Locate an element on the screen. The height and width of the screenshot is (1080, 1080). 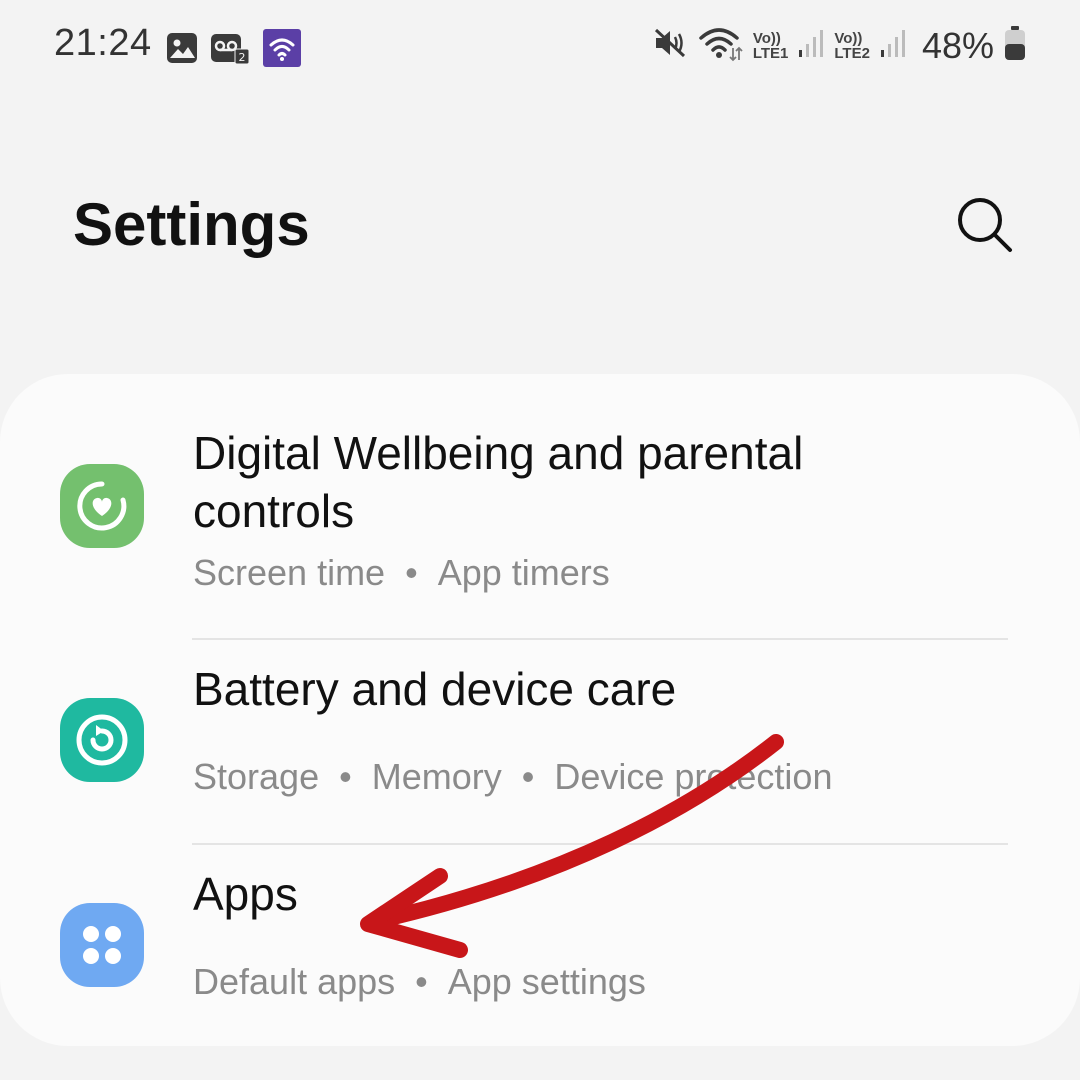
wifi-icon is located at coordinates (721, 45).